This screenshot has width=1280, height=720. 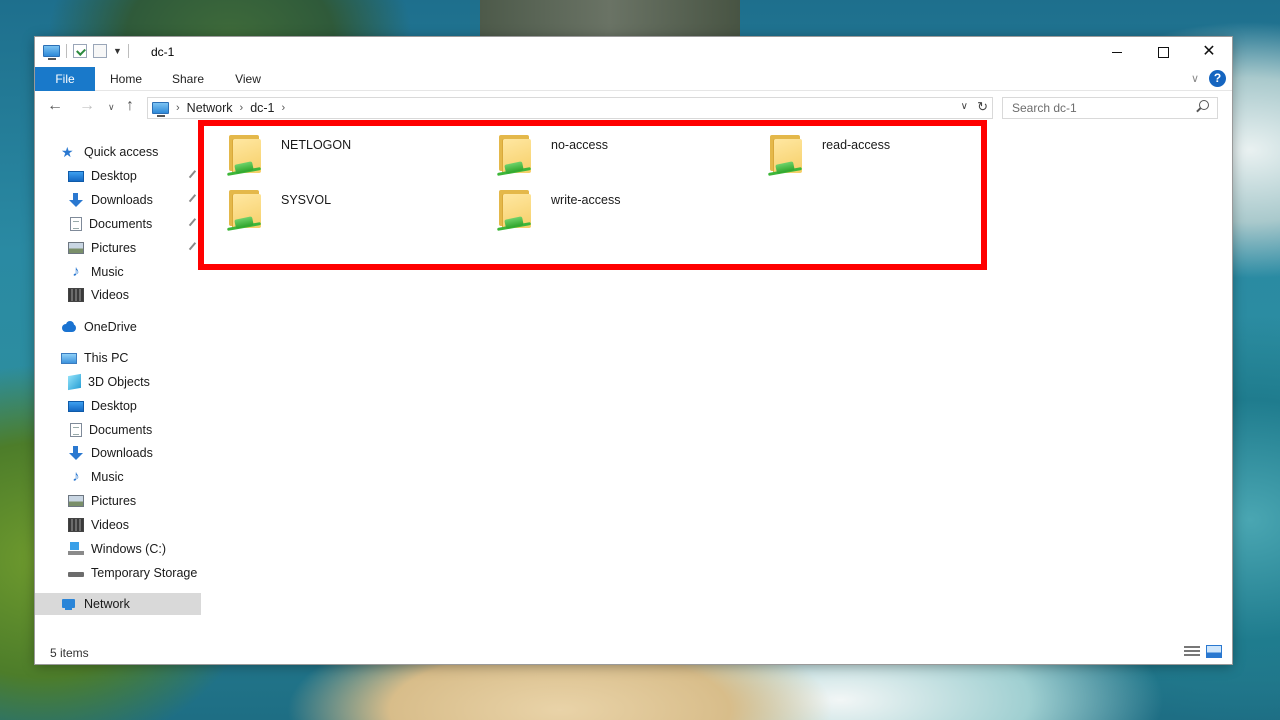 I want to click on minimize-button, so click(x=1117, y=52).